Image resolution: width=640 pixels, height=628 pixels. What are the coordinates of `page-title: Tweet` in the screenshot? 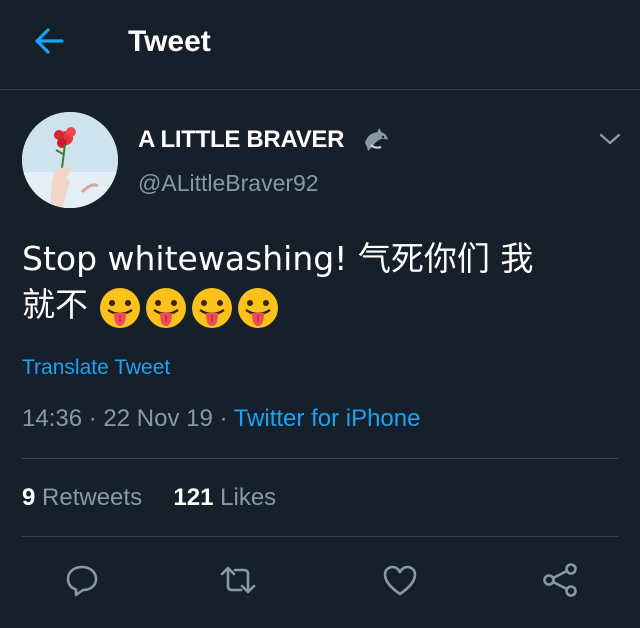 It's located at (169, 41).